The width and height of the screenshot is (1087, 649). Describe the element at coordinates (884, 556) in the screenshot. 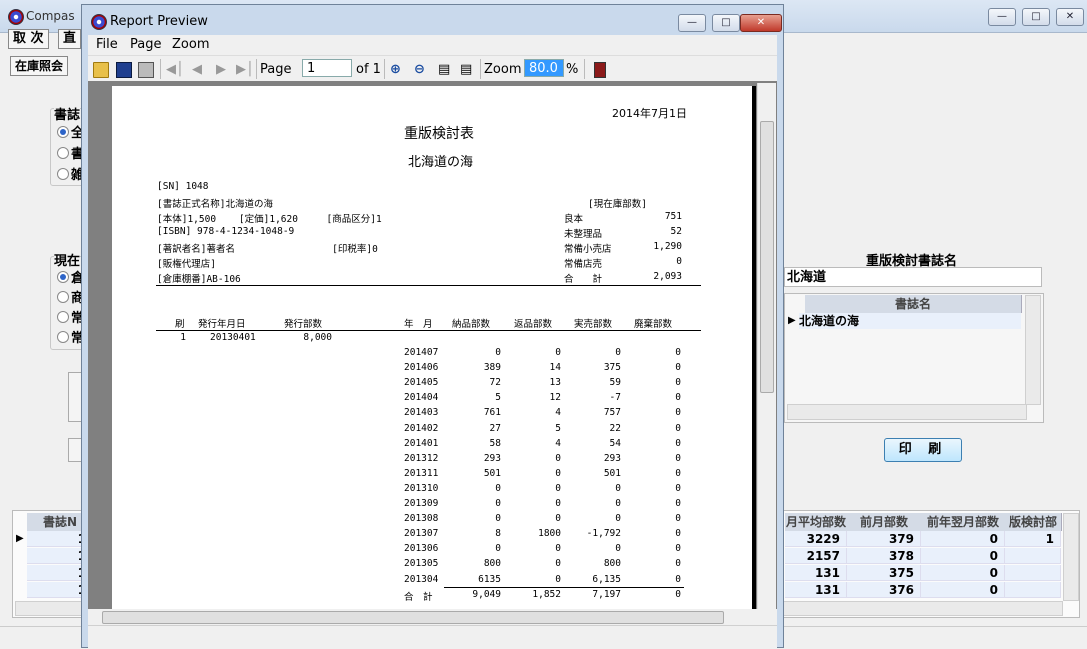

I see `grid-cell: 378` at that location.